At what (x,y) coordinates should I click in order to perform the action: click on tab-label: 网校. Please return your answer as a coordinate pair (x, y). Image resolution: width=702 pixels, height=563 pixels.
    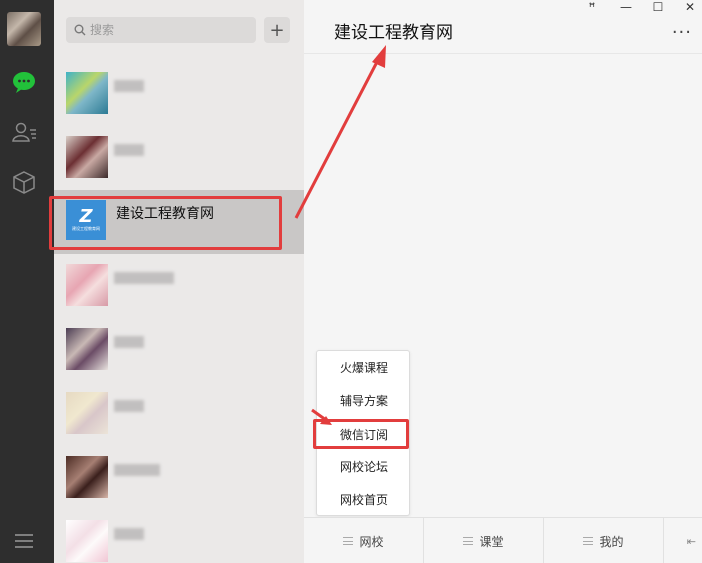
    Looking at the image, I should click on (371, 541).